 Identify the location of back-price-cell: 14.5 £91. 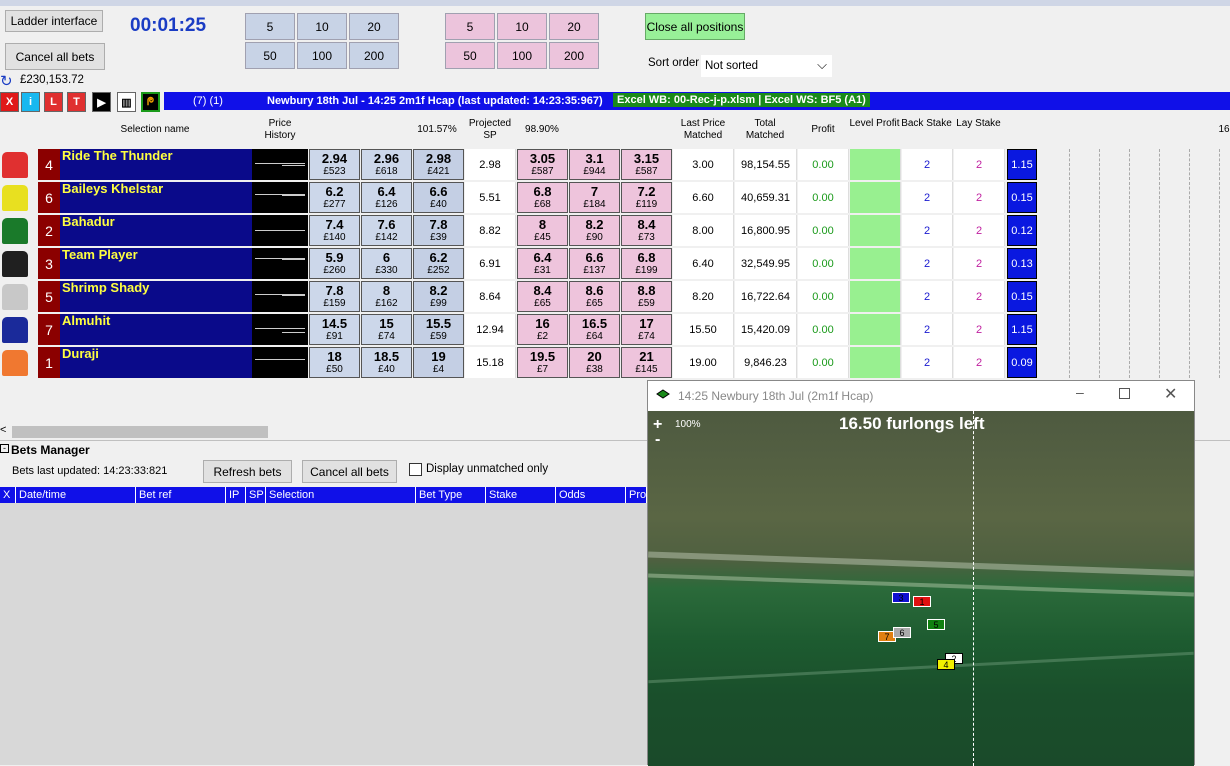
(334, 329).